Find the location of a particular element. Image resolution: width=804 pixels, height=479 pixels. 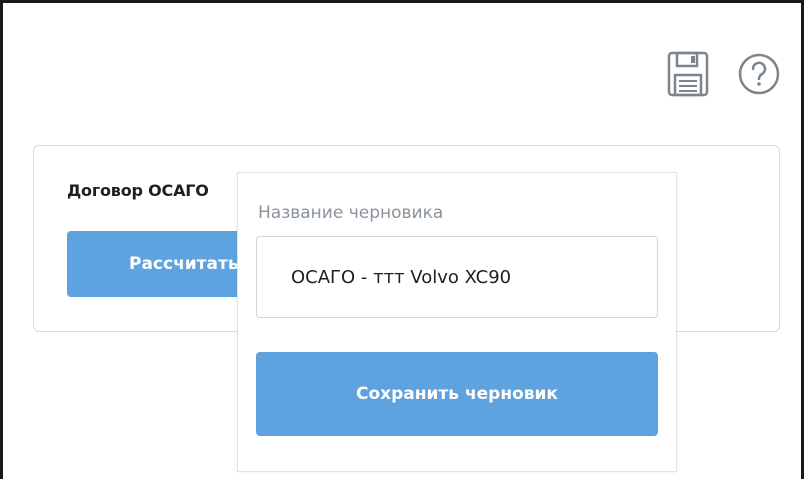

card-title: Договор ОСАГО is located at coordinates (138, 190).